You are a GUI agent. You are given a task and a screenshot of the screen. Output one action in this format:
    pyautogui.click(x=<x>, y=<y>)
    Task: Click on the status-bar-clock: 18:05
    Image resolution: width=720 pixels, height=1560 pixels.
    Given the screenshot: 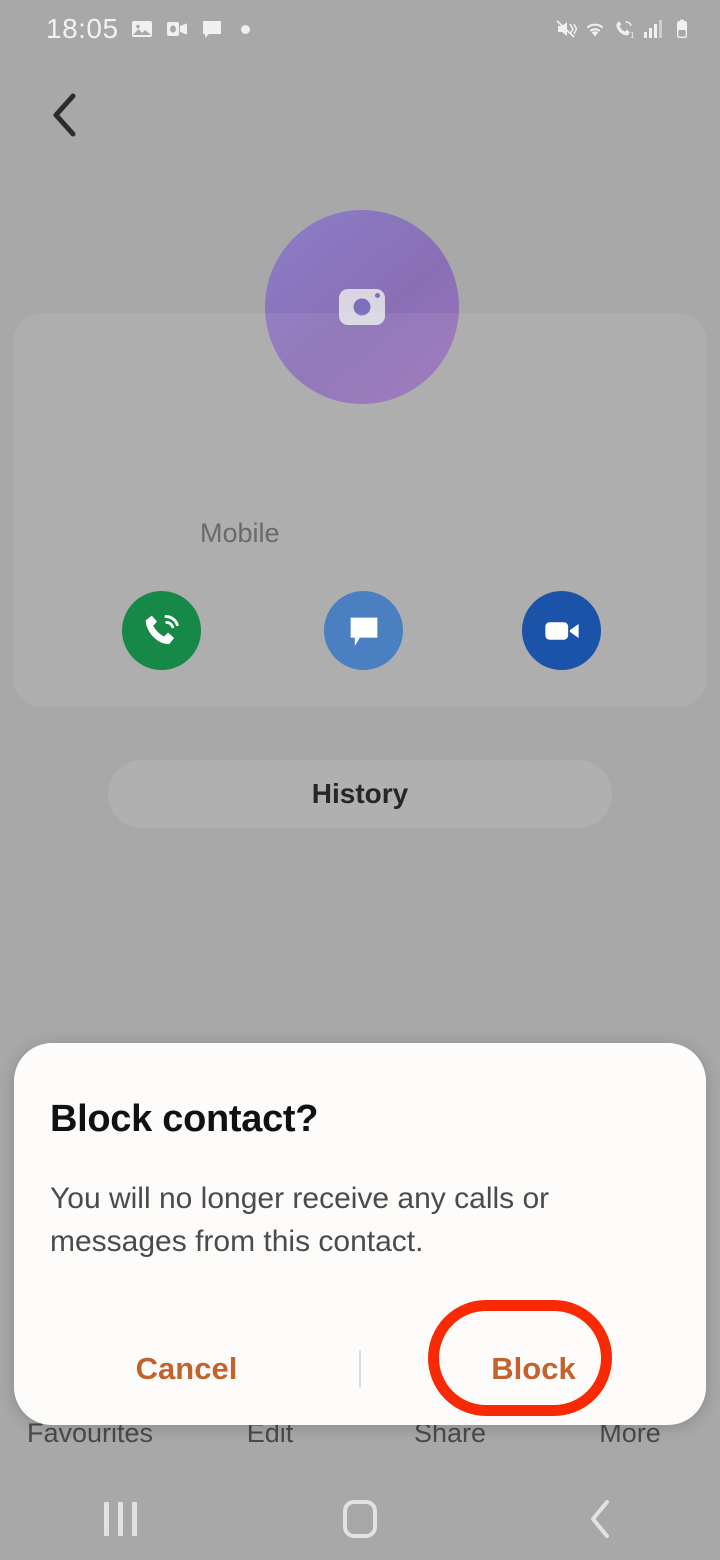 What is the action you would take?
    pyautogui.click(x=82, y=28)
    